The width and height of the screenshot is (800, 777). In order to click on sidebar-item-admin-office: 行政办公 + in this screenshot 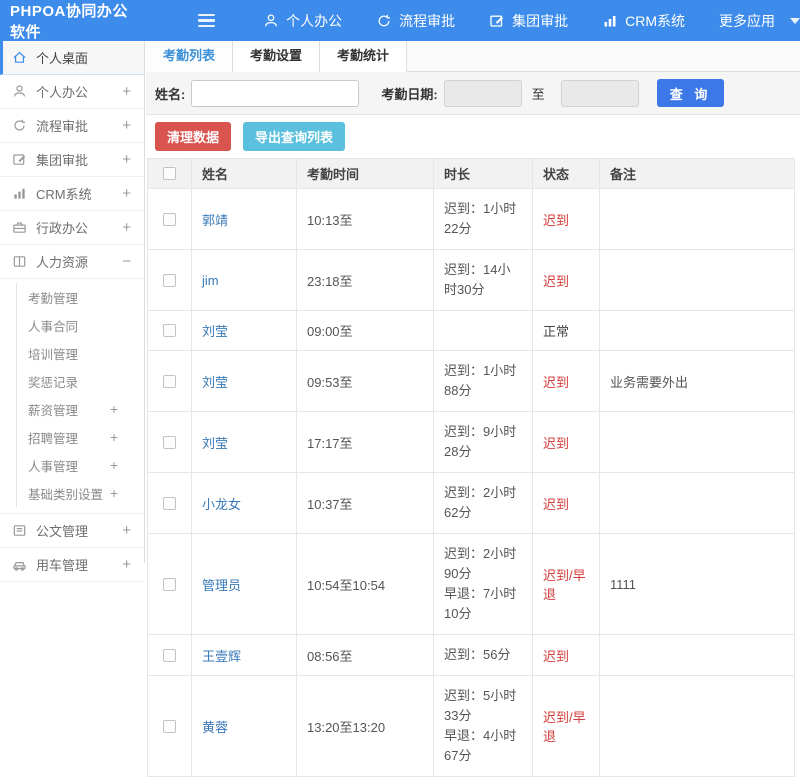, I will do `click(72, 228)`.